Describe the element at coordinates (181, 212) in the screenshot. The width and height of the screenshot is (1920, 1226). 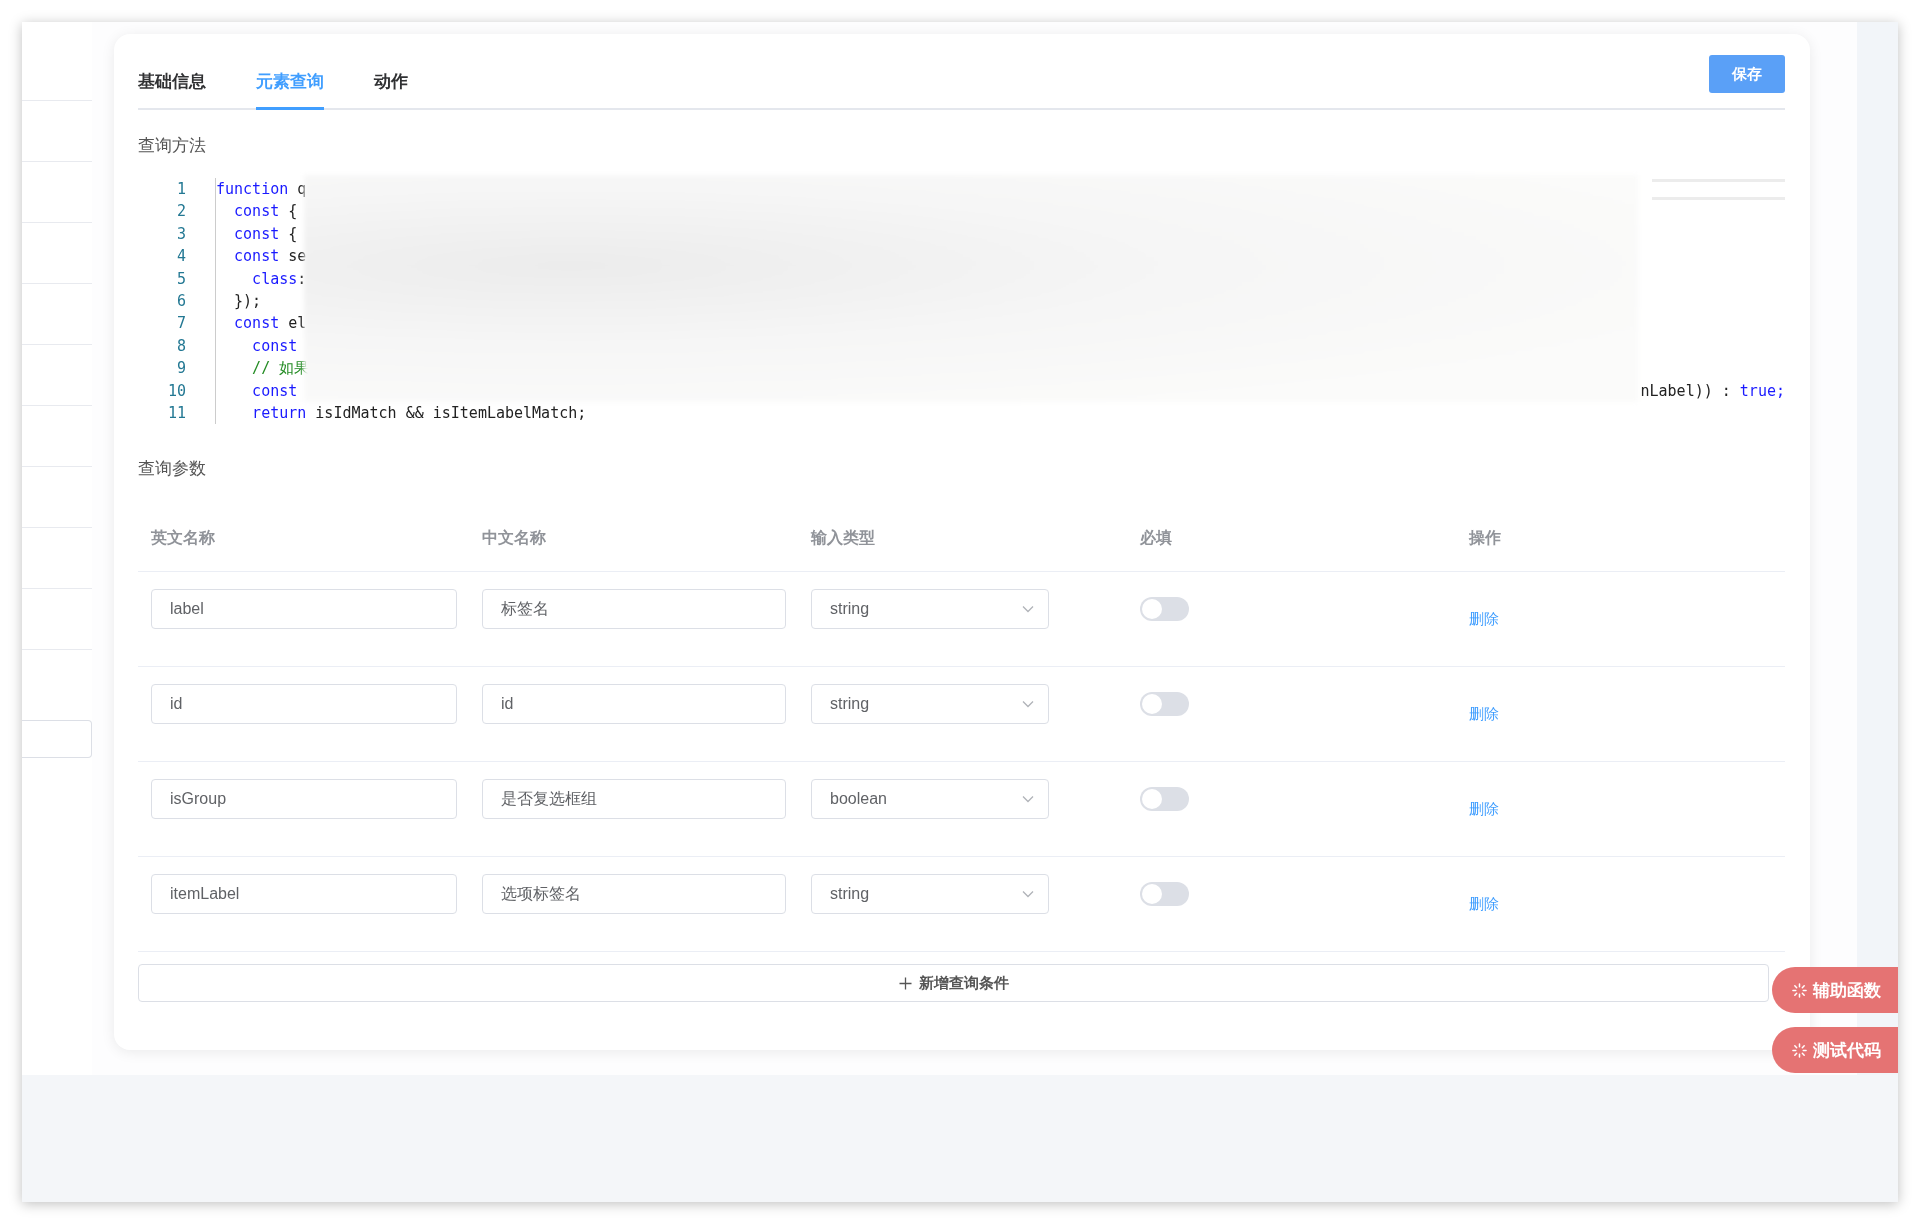
I see `line-number: 2` at that location.